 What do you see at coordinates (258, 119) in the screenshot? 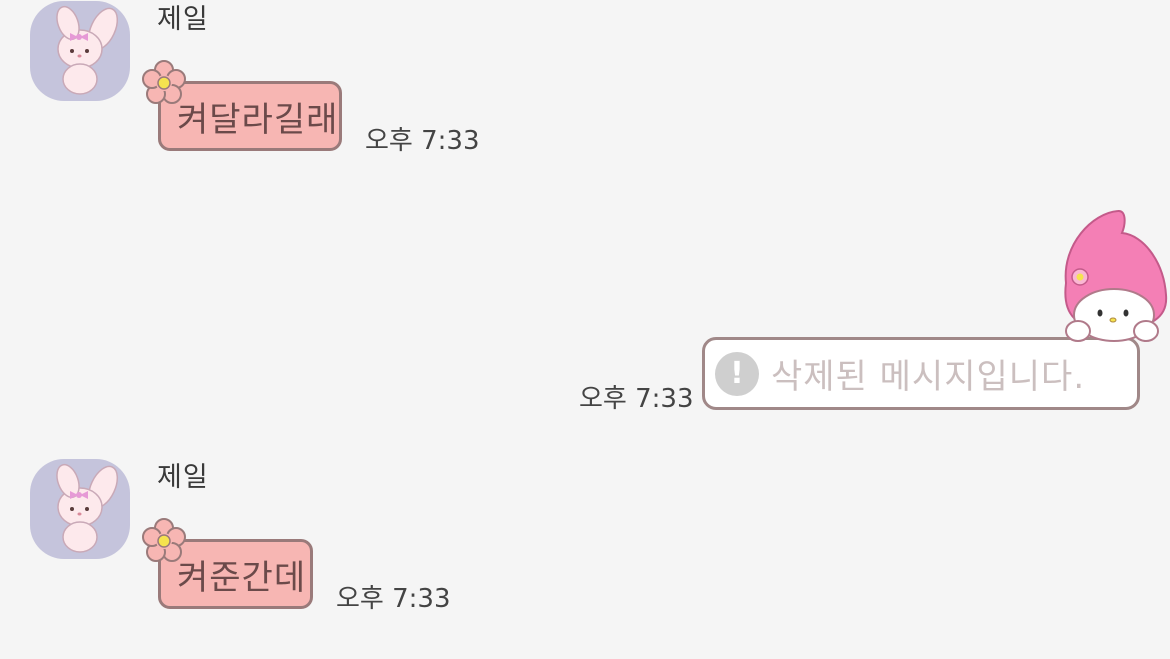
I see `message-text: 켜달라길래` at bounding box center [258, 119].